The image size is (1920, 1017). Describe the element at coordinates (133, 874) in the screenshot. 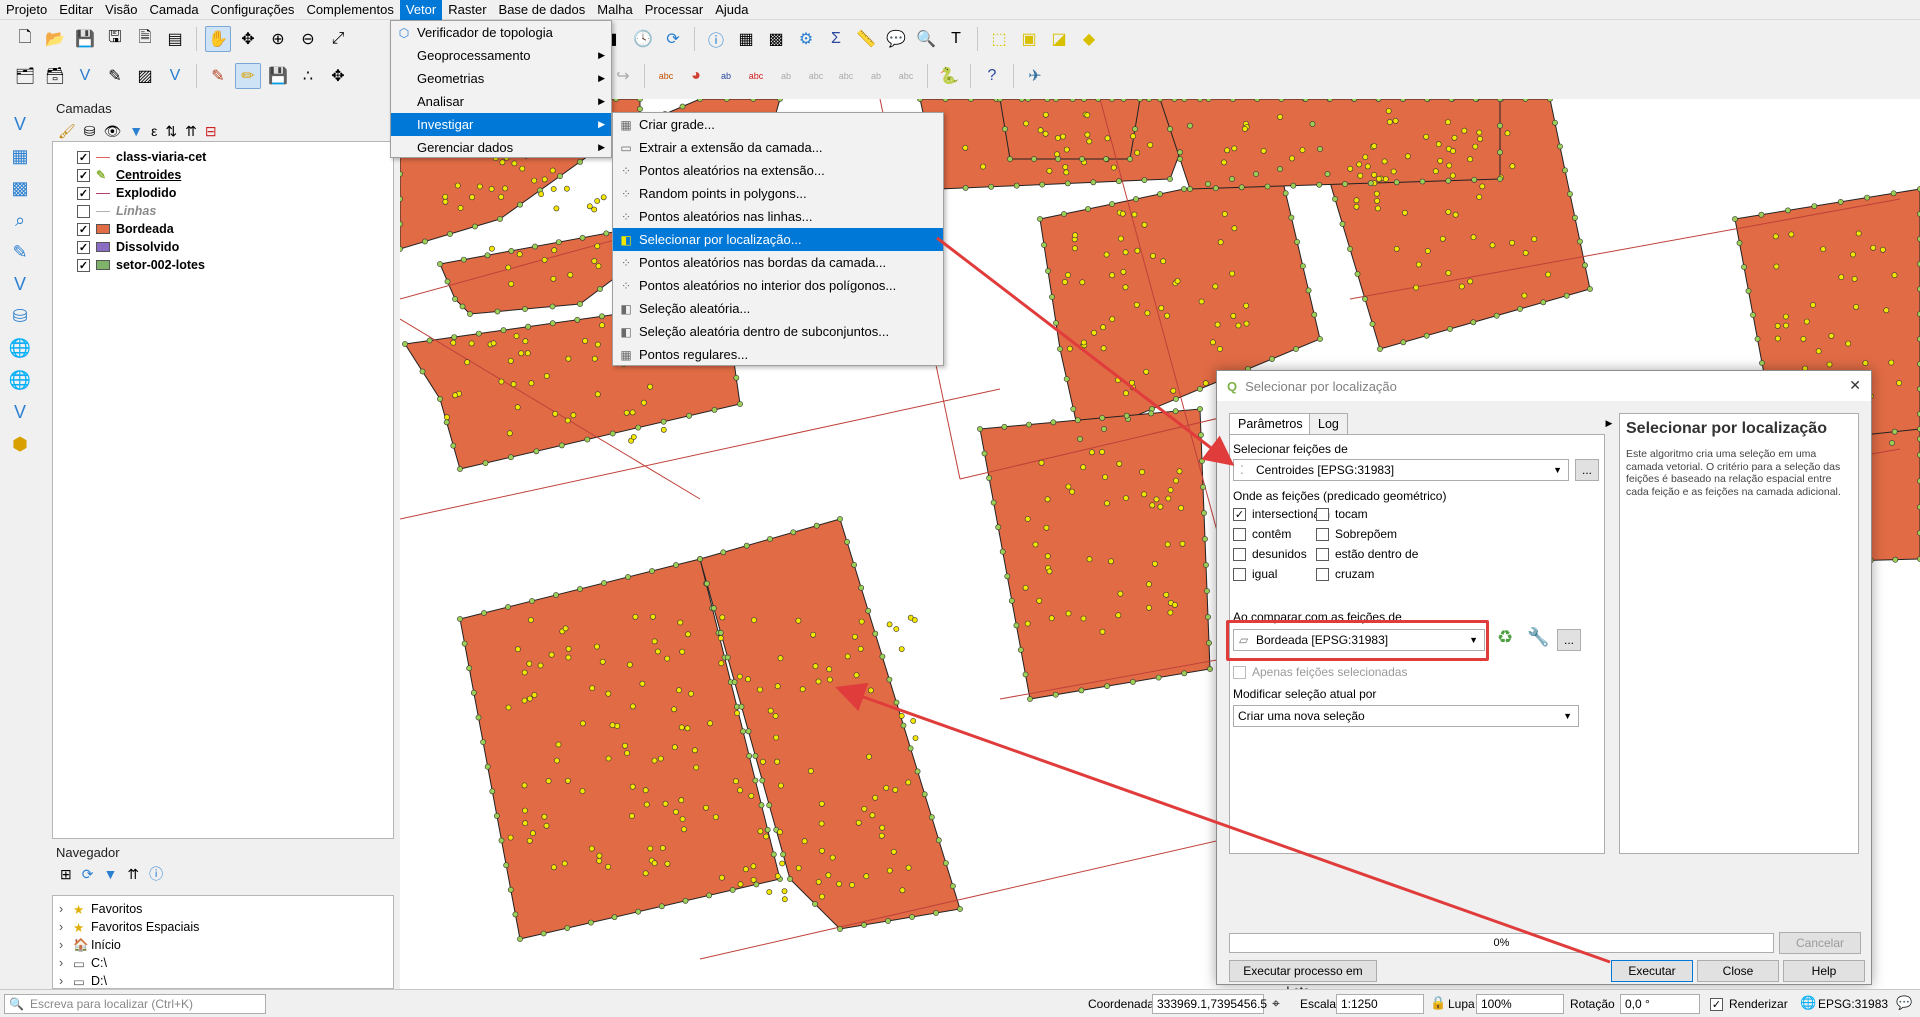

I see `collapse-icon: ⇈` at that location.